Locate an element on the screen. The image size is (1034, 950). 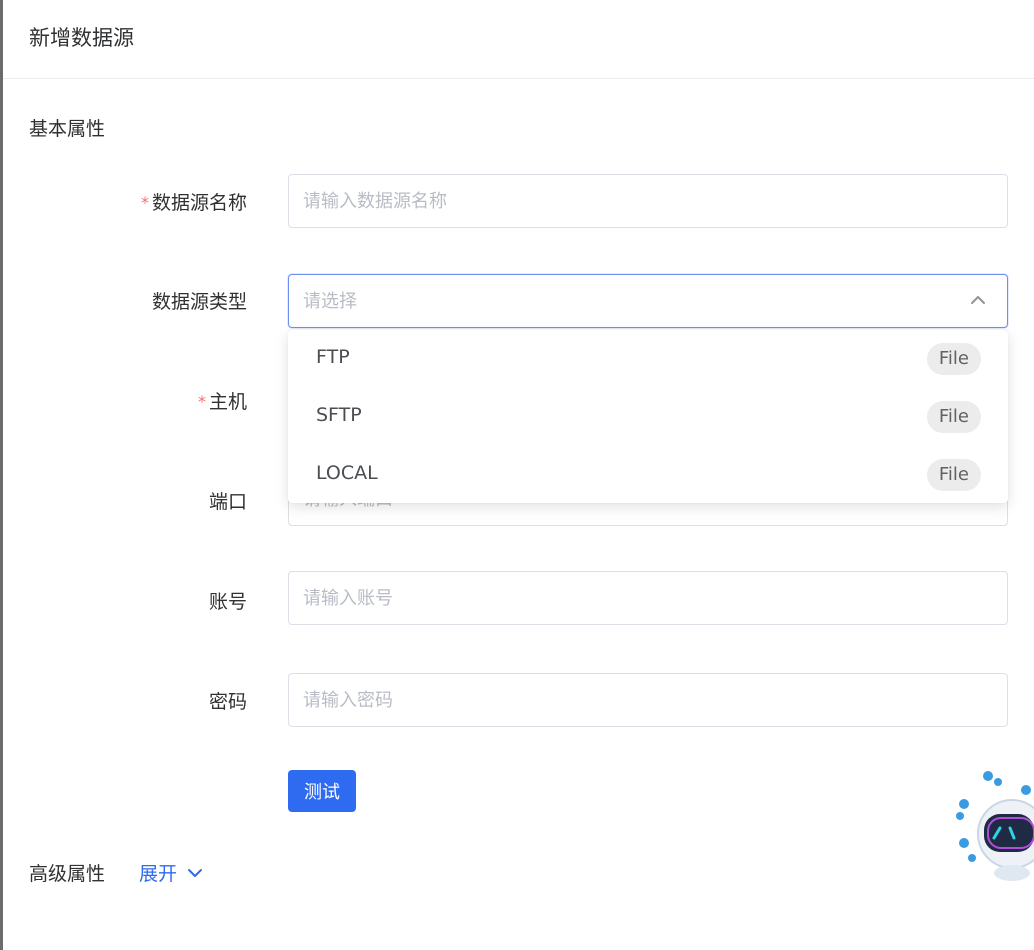
robot-assistant-icon is located at coordinates (992, 828).